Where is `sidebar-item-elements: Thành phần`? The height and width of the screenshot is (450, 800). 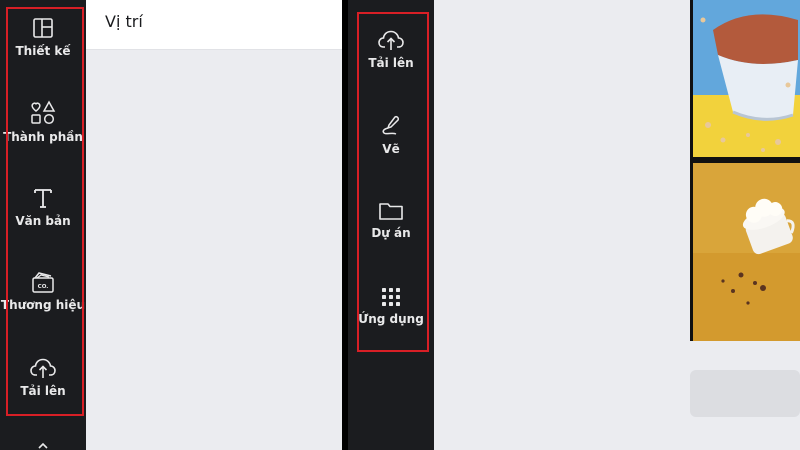 sidebar-item-elements: Thành phần is located at coordinates (43, 122).